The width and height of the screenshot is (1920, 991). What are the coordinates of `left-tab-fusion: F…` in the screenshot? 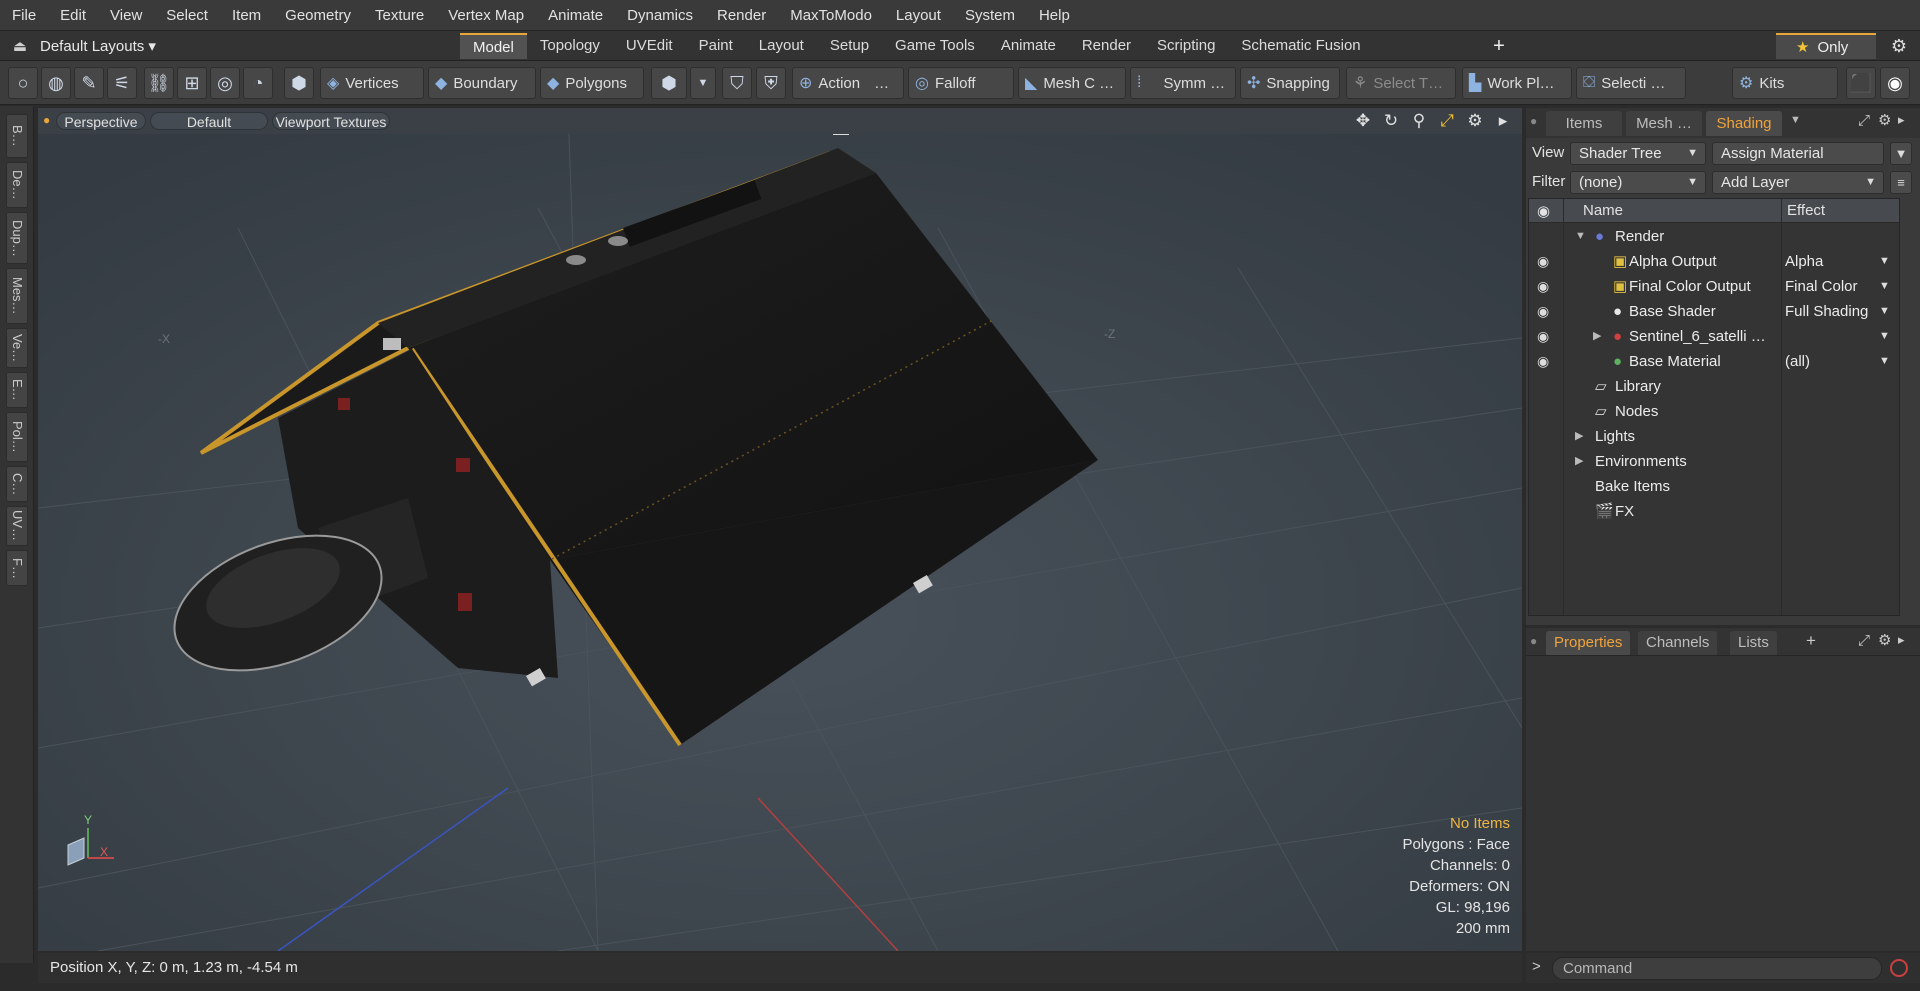 It's located at (17, 568).